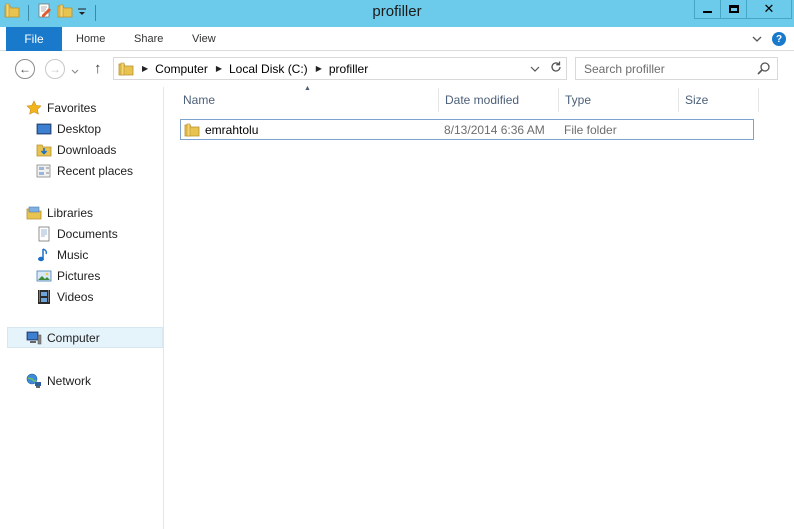  What do you see at coordinates (719, 100) in the screenshot?
I see `column-header-size: Size` at bounding box center [719, 100].